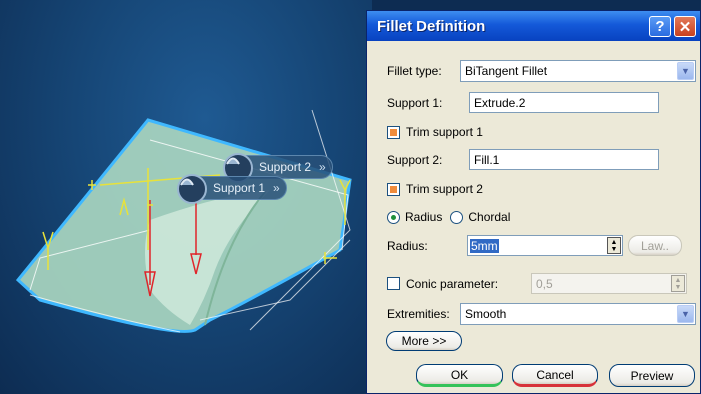 This screenshot has width=701, height=394. I want to click on trim-support1-label: Trim support 1, so click(444, 132).